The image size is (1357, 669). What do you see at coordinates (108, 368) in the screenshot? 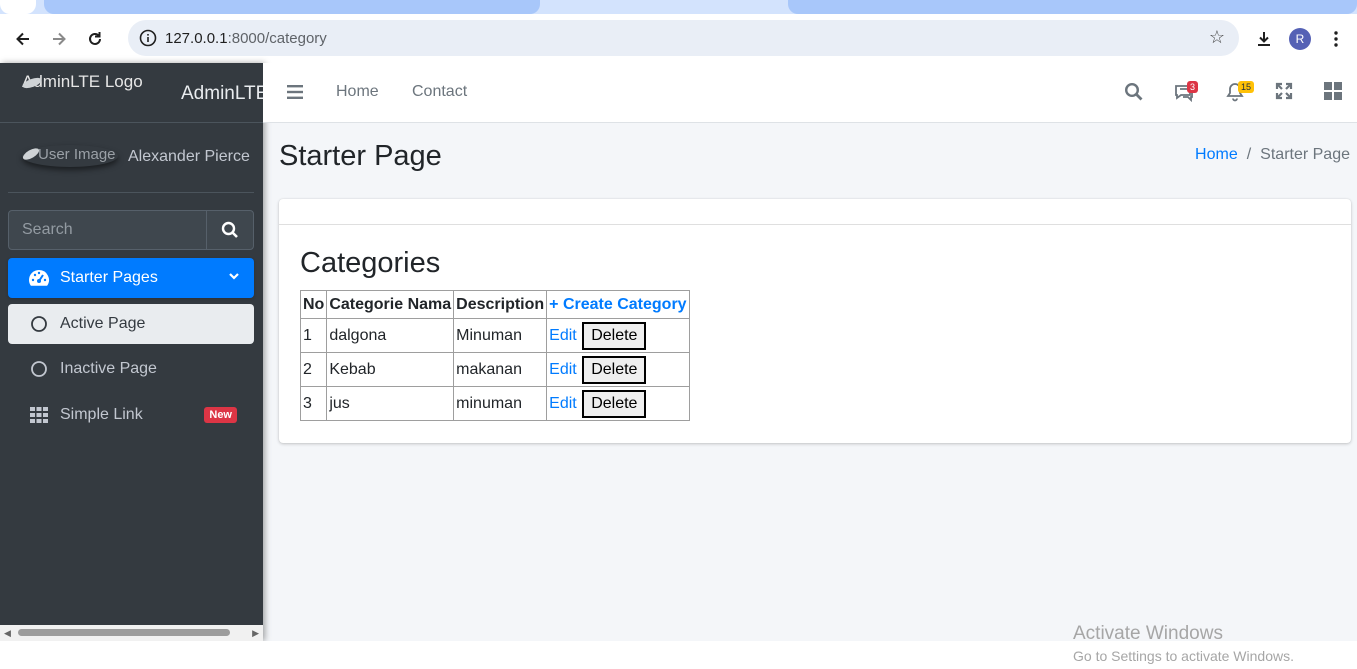
I see `sidebar-item-label: Inactive Page` at bounding box center [108, 368].